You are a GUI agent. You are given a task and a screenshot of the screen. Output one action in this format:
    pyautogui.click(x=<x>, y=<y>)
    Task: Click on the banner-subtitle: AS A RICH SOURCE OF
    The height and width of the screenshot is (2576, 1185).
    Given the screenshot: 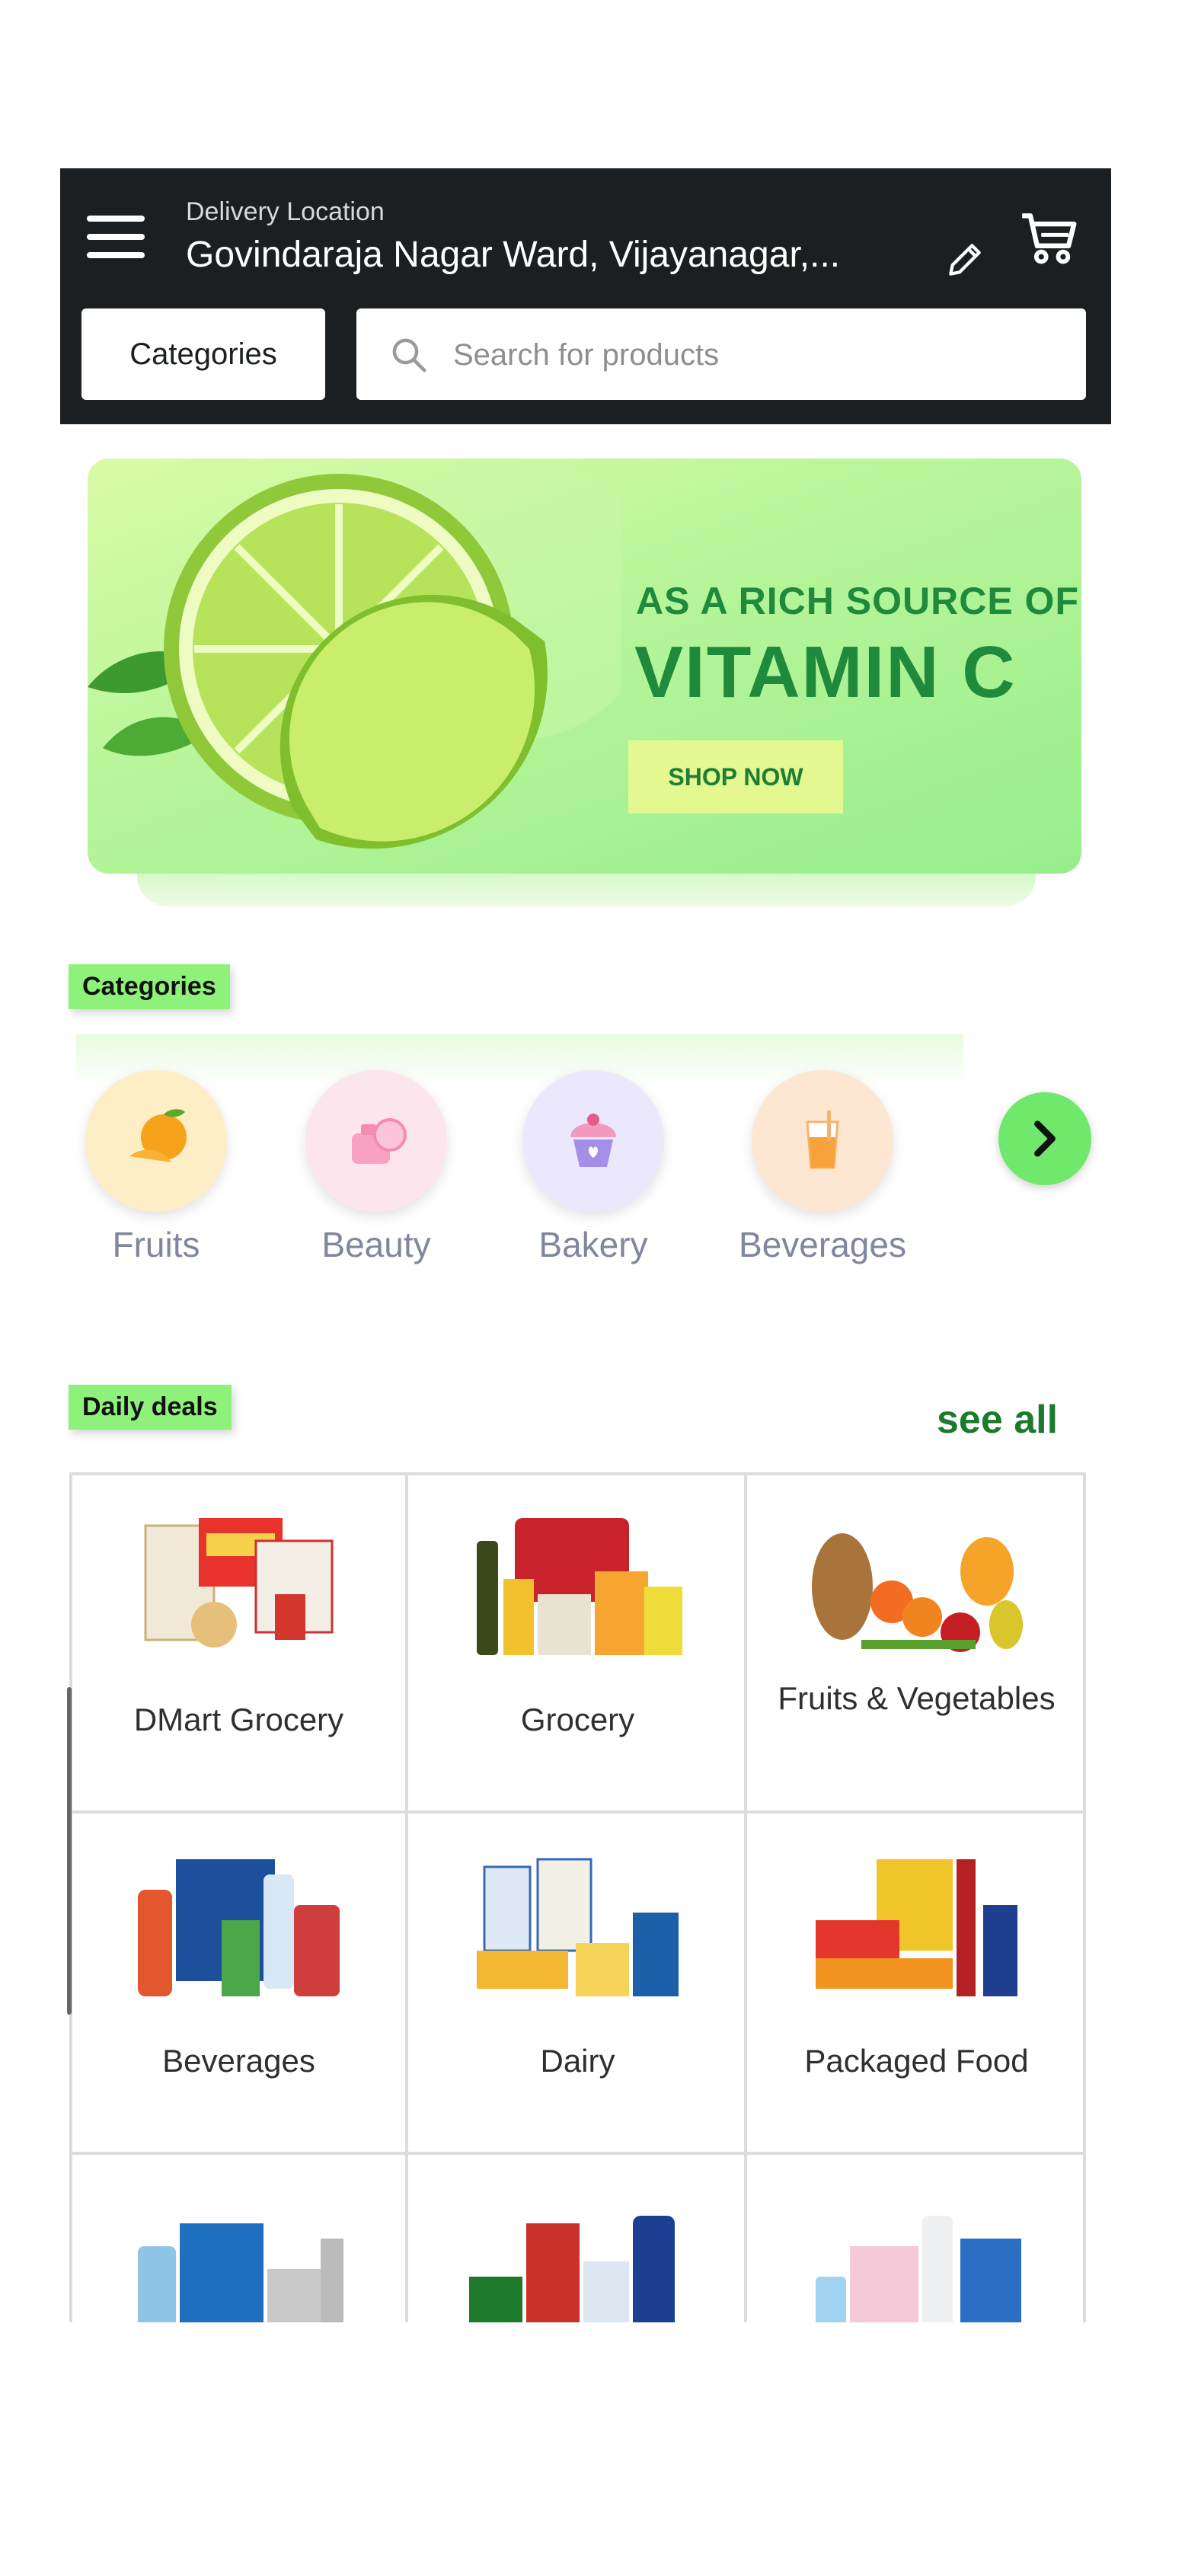 What is the action you would take?
    pyautogui.click(x=857, y=601)
    